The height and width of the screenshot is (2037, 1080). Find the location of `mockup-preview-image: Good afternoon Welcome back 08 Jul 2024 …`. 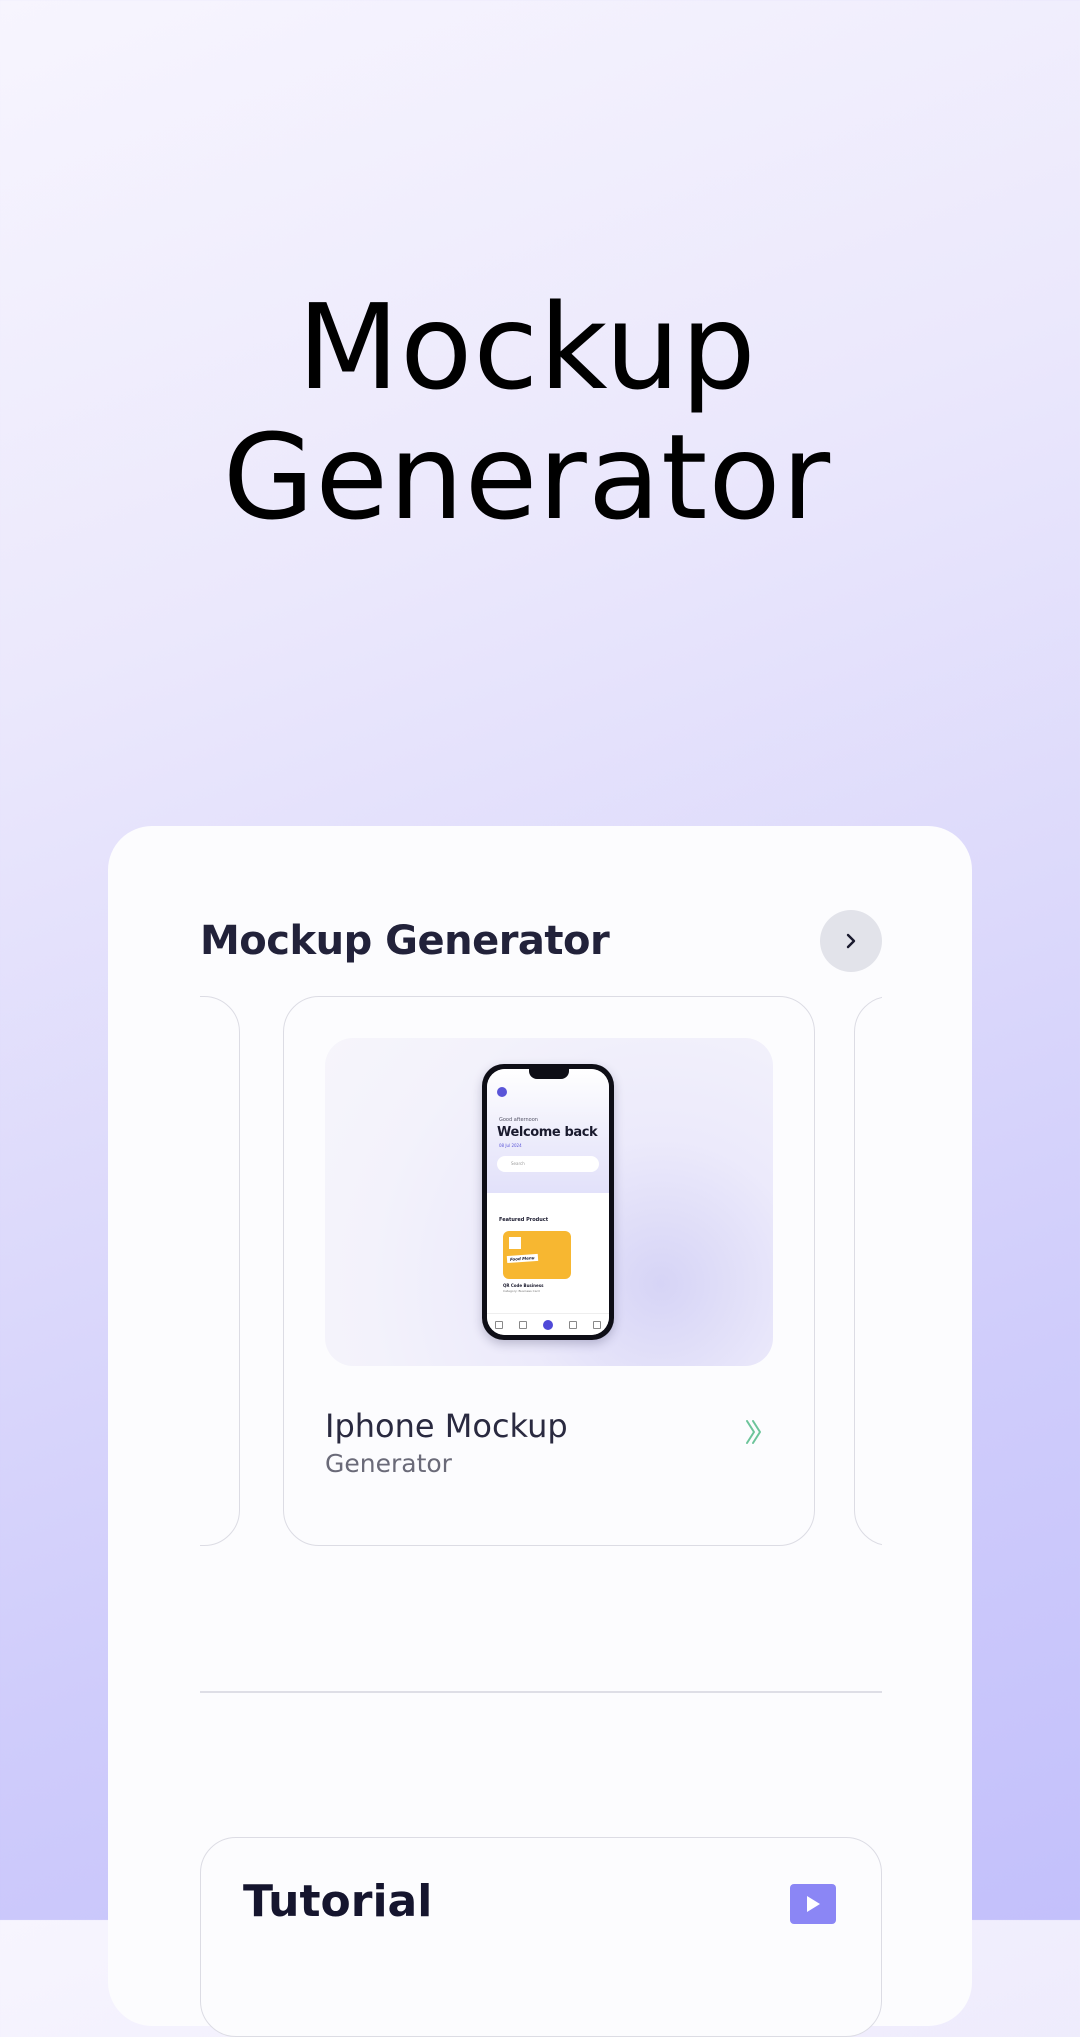

mockup-preview-image: Good afternoon Welcome back 08 Jul 2024 … is located at coordinates (549, 1202).